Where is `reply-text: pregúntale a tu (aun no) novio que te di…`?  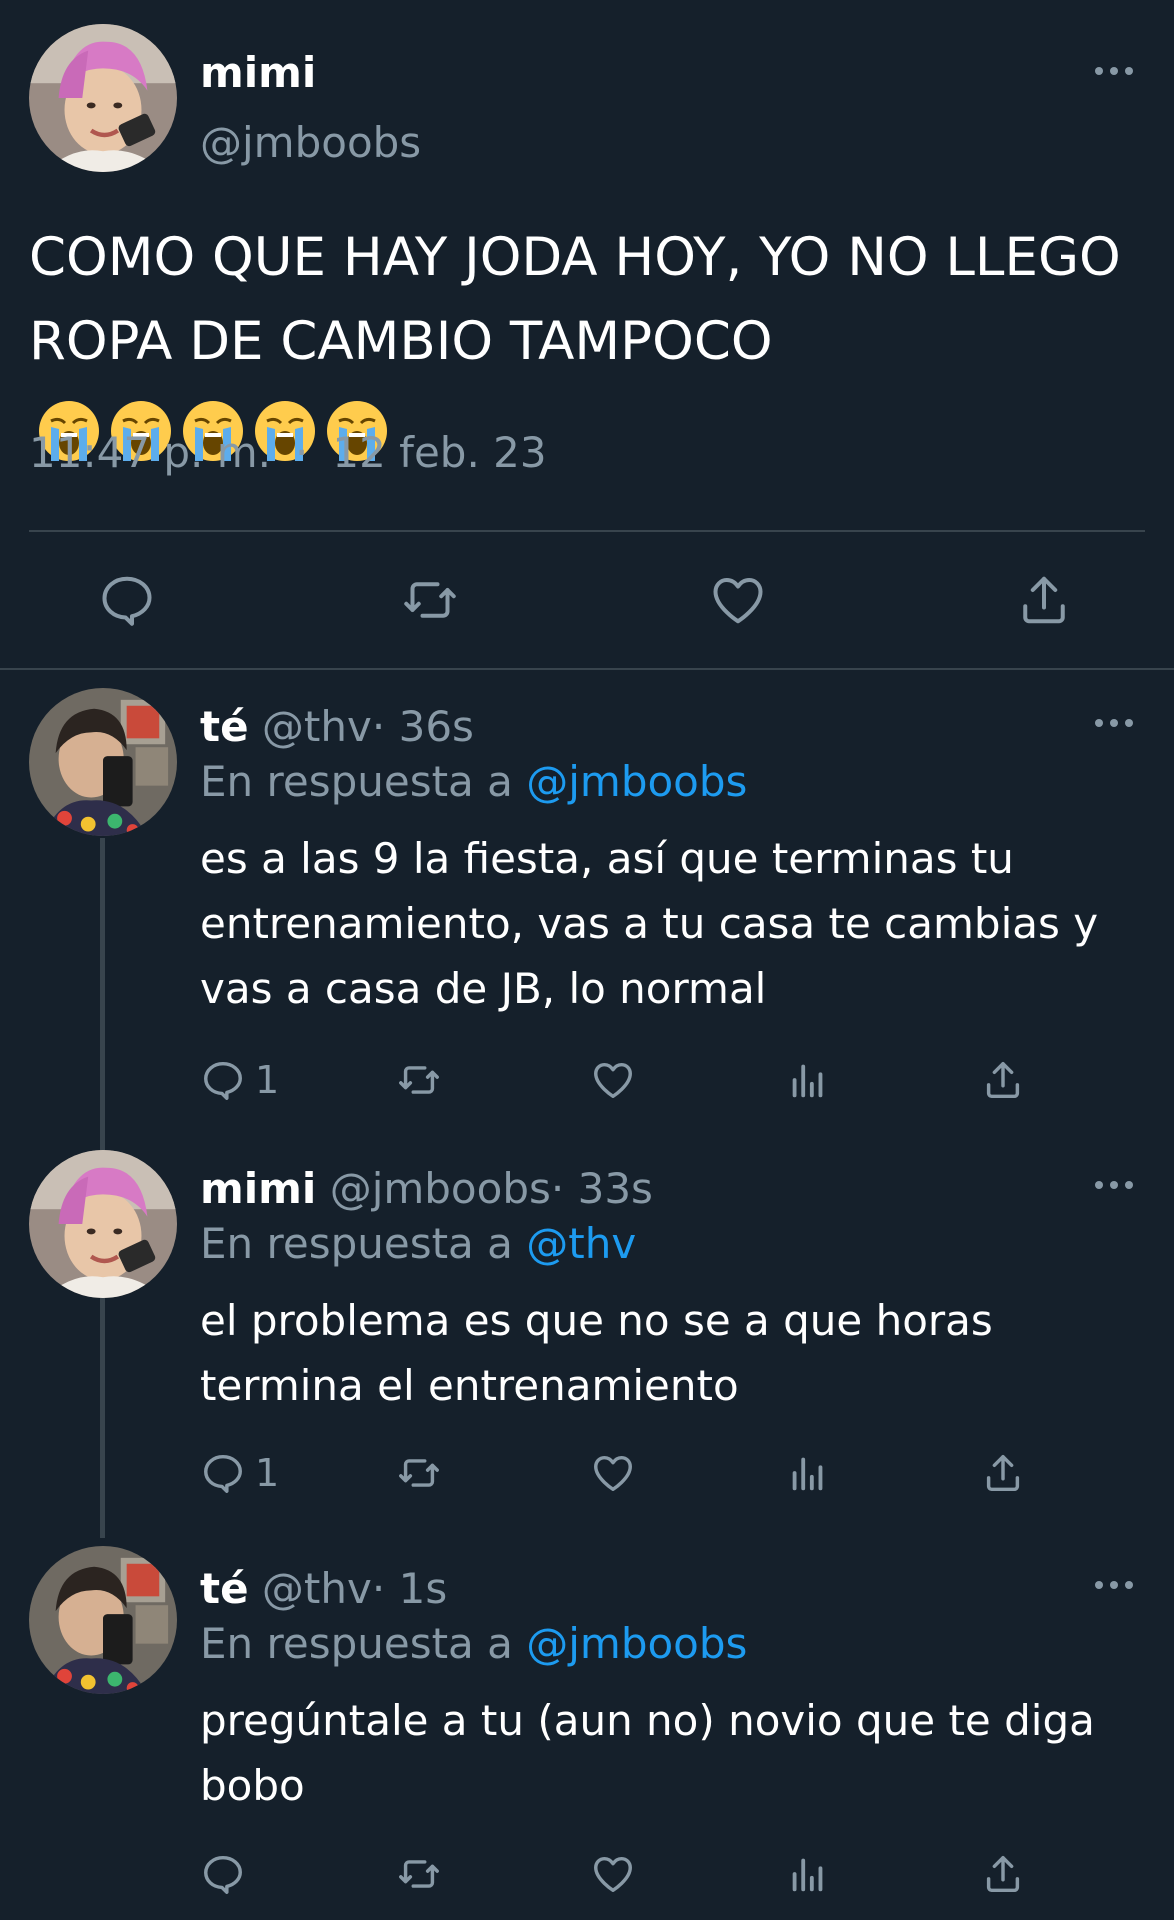 reply-text: pregúntale a tu (aun no) novio que te di… is located at coordinates (647, 1753).